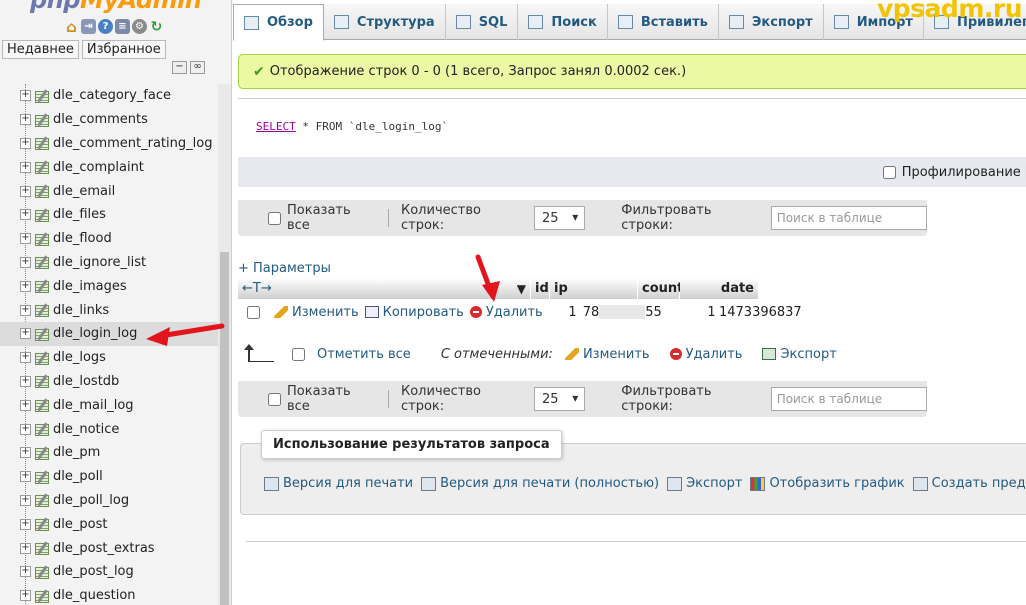 The width and height of the screenshot is (1026, 605). I want to click on reload-icon: ↻, so click(156, 27).